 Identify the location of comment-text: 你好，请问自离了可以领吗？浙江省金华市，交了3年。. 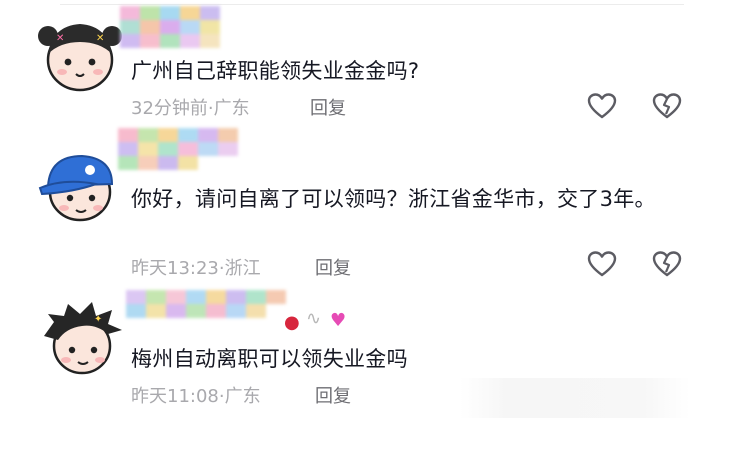
(393, 199).